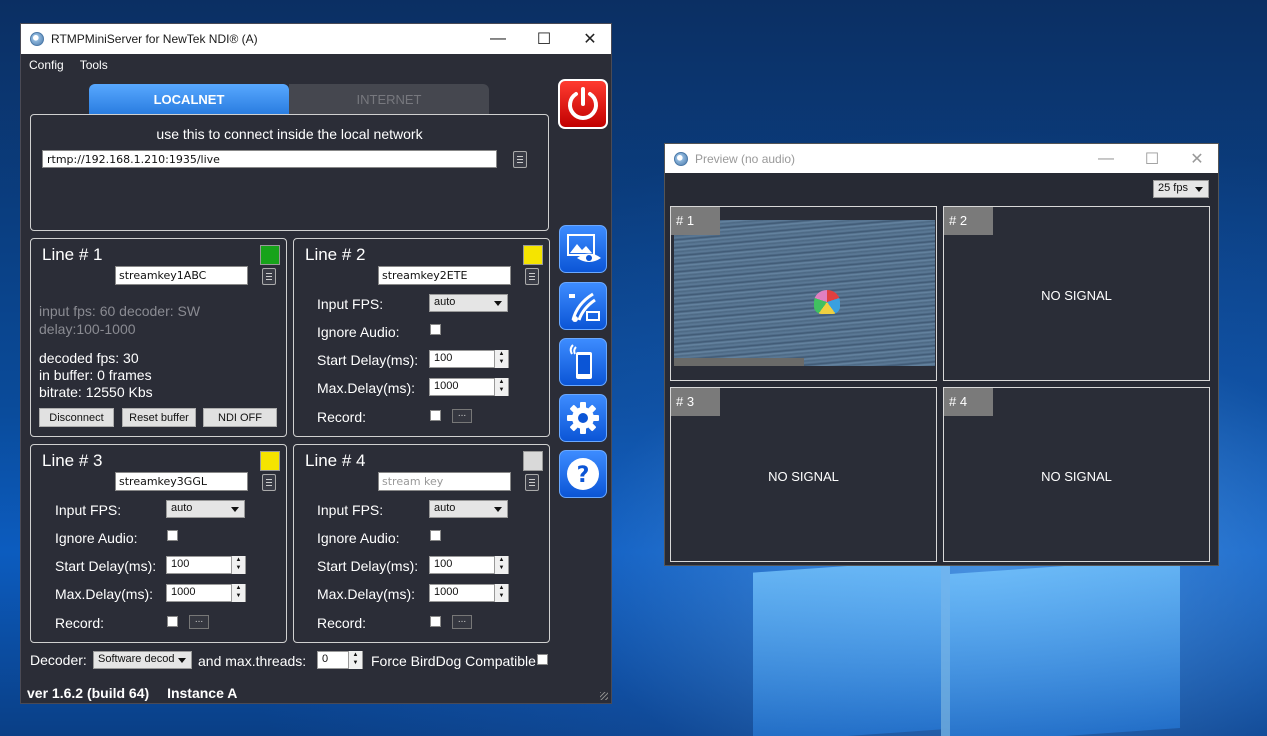 This screenshot has width=1267, height=736. I want to click on preview-cell-3-tag: # 3, so click(695, 402).